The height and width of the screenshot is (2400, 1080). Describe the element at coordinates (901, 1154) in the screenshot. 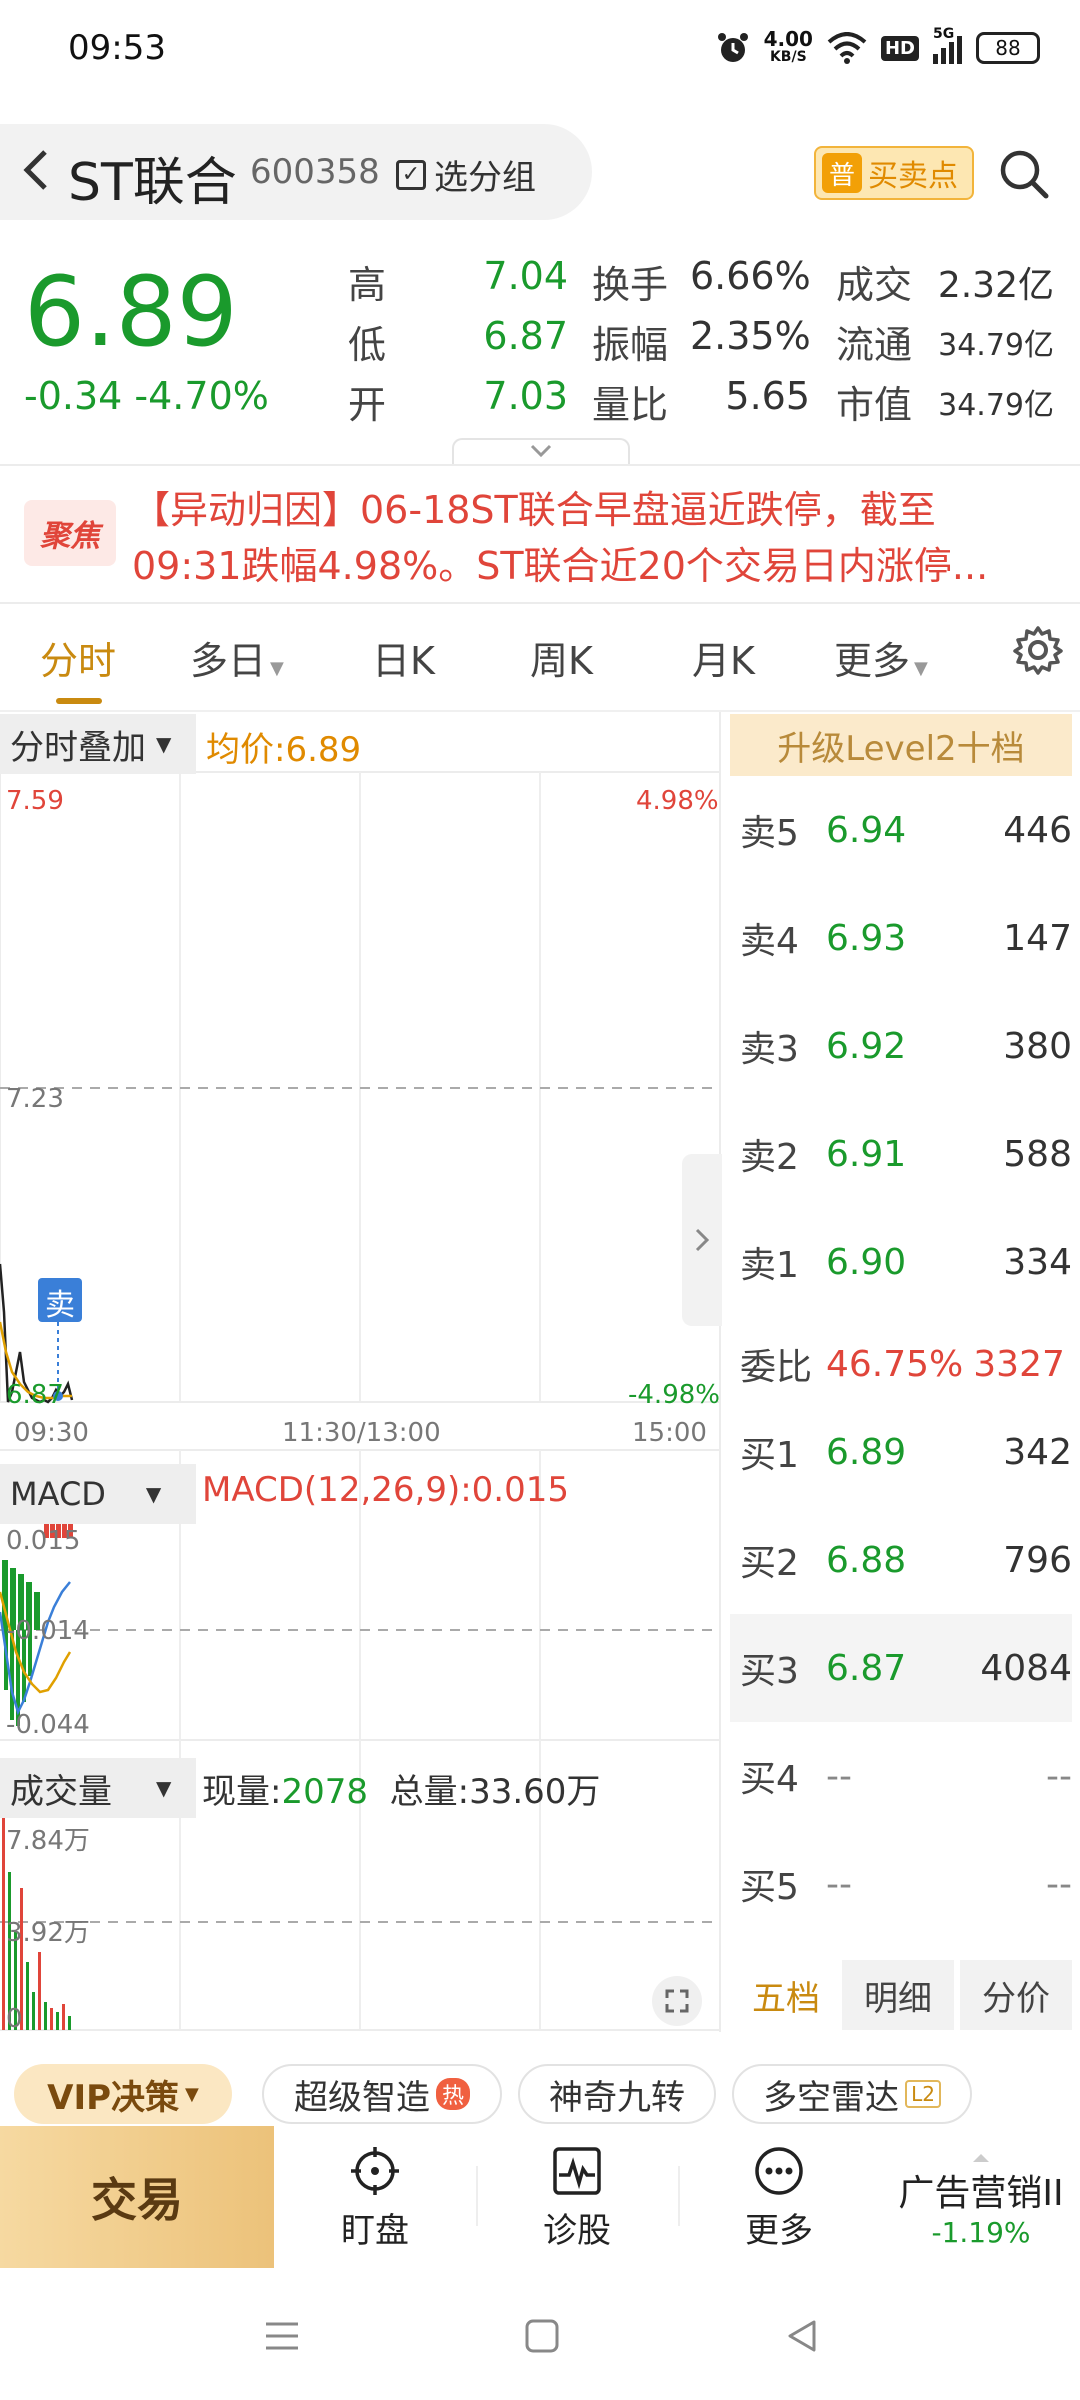

I see `ask-row: 卖2 6.91 588` at that location.